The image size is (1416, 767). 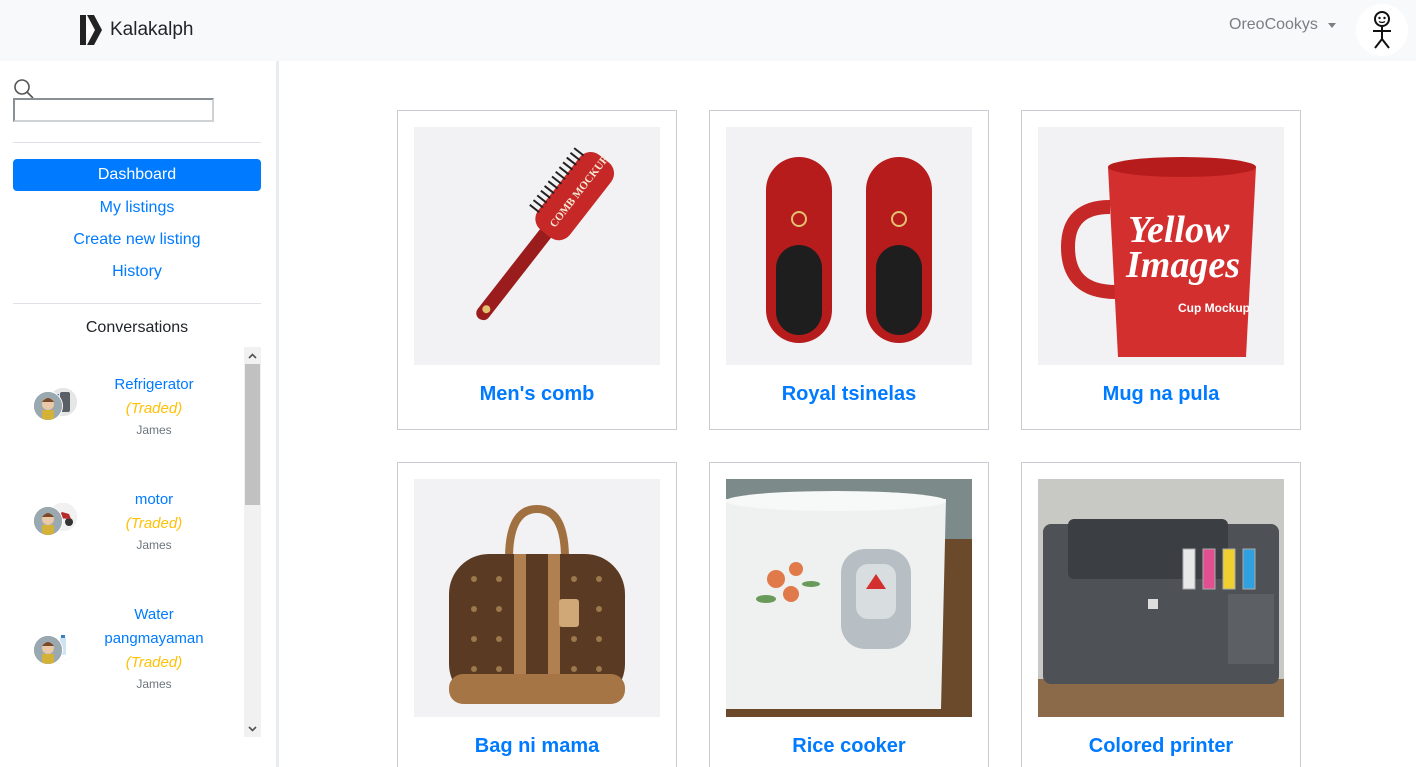 I want to click on search-icon, so click(x=24, y=89).